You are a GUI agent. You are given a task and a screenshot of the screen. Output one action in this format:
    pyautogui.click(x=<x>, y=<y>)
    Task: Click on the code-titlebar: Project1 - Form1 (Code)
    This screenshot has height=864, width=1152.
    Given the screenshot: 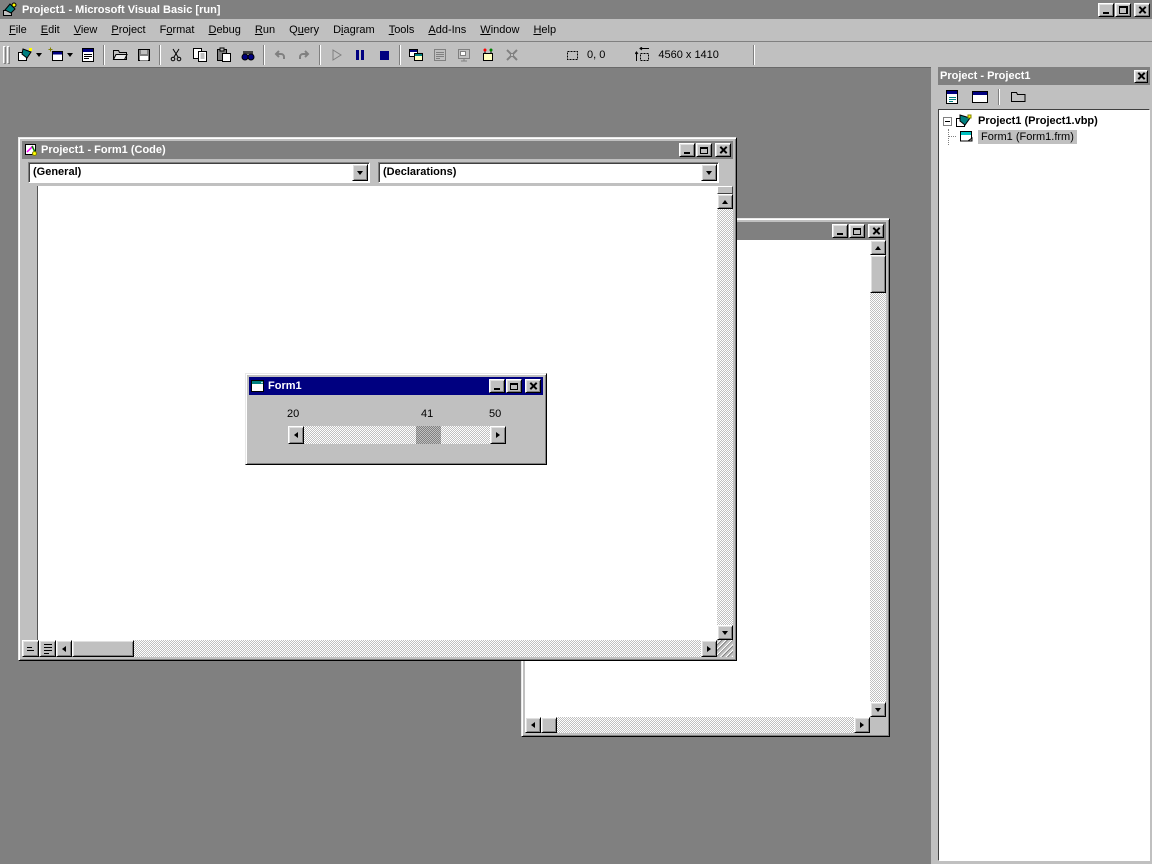 What is the action you would take?
    pyautogui.click(x=377, y=150)
    